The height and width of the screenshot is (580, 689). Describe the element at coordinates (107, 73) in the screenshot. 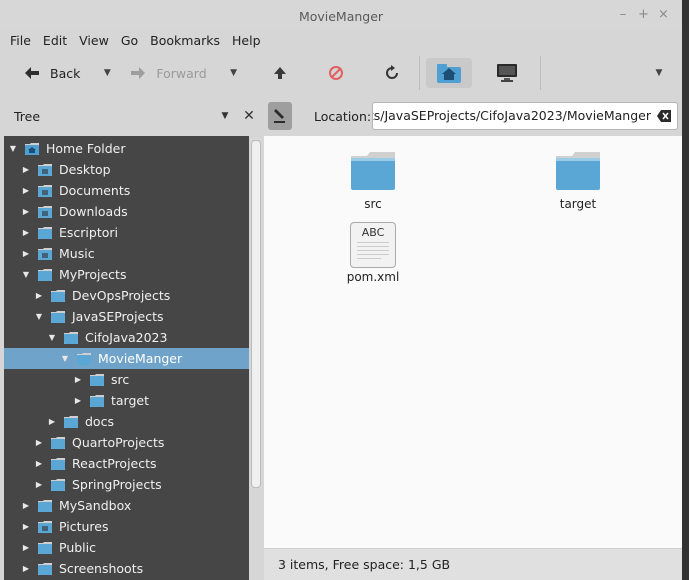

I see `back-history-dropdown: ▼` at that location.